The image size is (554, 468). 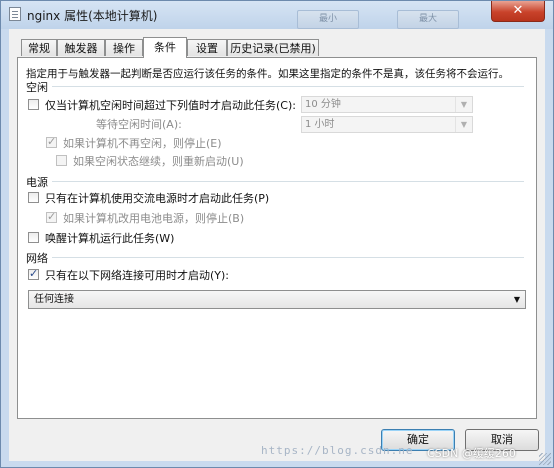 I want to click on tab-general-label: 常规, so click(x=39, y=48).